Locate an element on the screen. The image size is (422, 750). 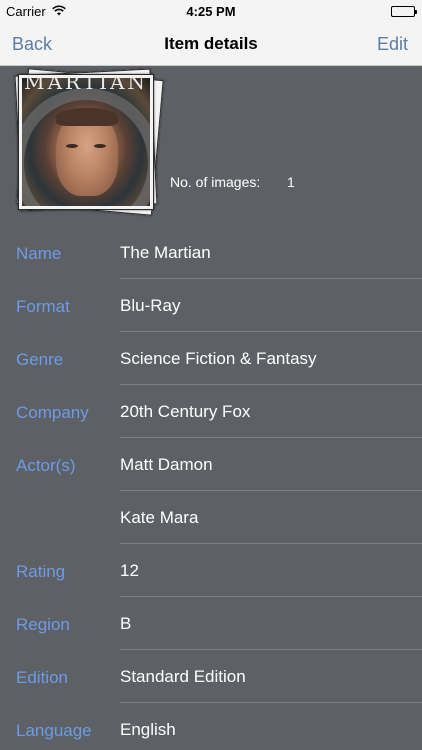
edit-button: Edit is located at coordinates (392, 44).